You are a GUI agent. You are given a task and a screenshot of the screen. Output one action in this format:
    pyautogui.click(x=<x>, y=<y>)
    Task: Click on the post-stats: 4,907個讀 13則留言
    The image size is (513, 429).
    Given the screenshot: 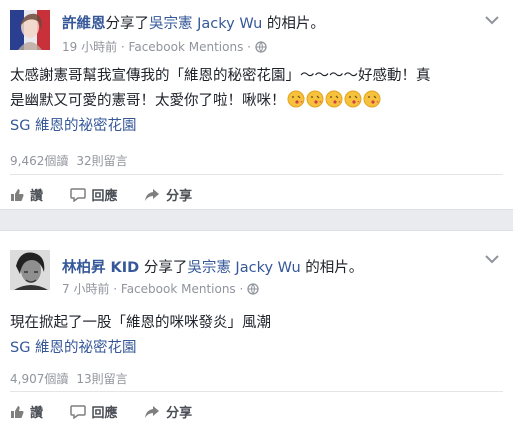 What is the action you would take?
    pyautogui.click(x=69, y=378)
    